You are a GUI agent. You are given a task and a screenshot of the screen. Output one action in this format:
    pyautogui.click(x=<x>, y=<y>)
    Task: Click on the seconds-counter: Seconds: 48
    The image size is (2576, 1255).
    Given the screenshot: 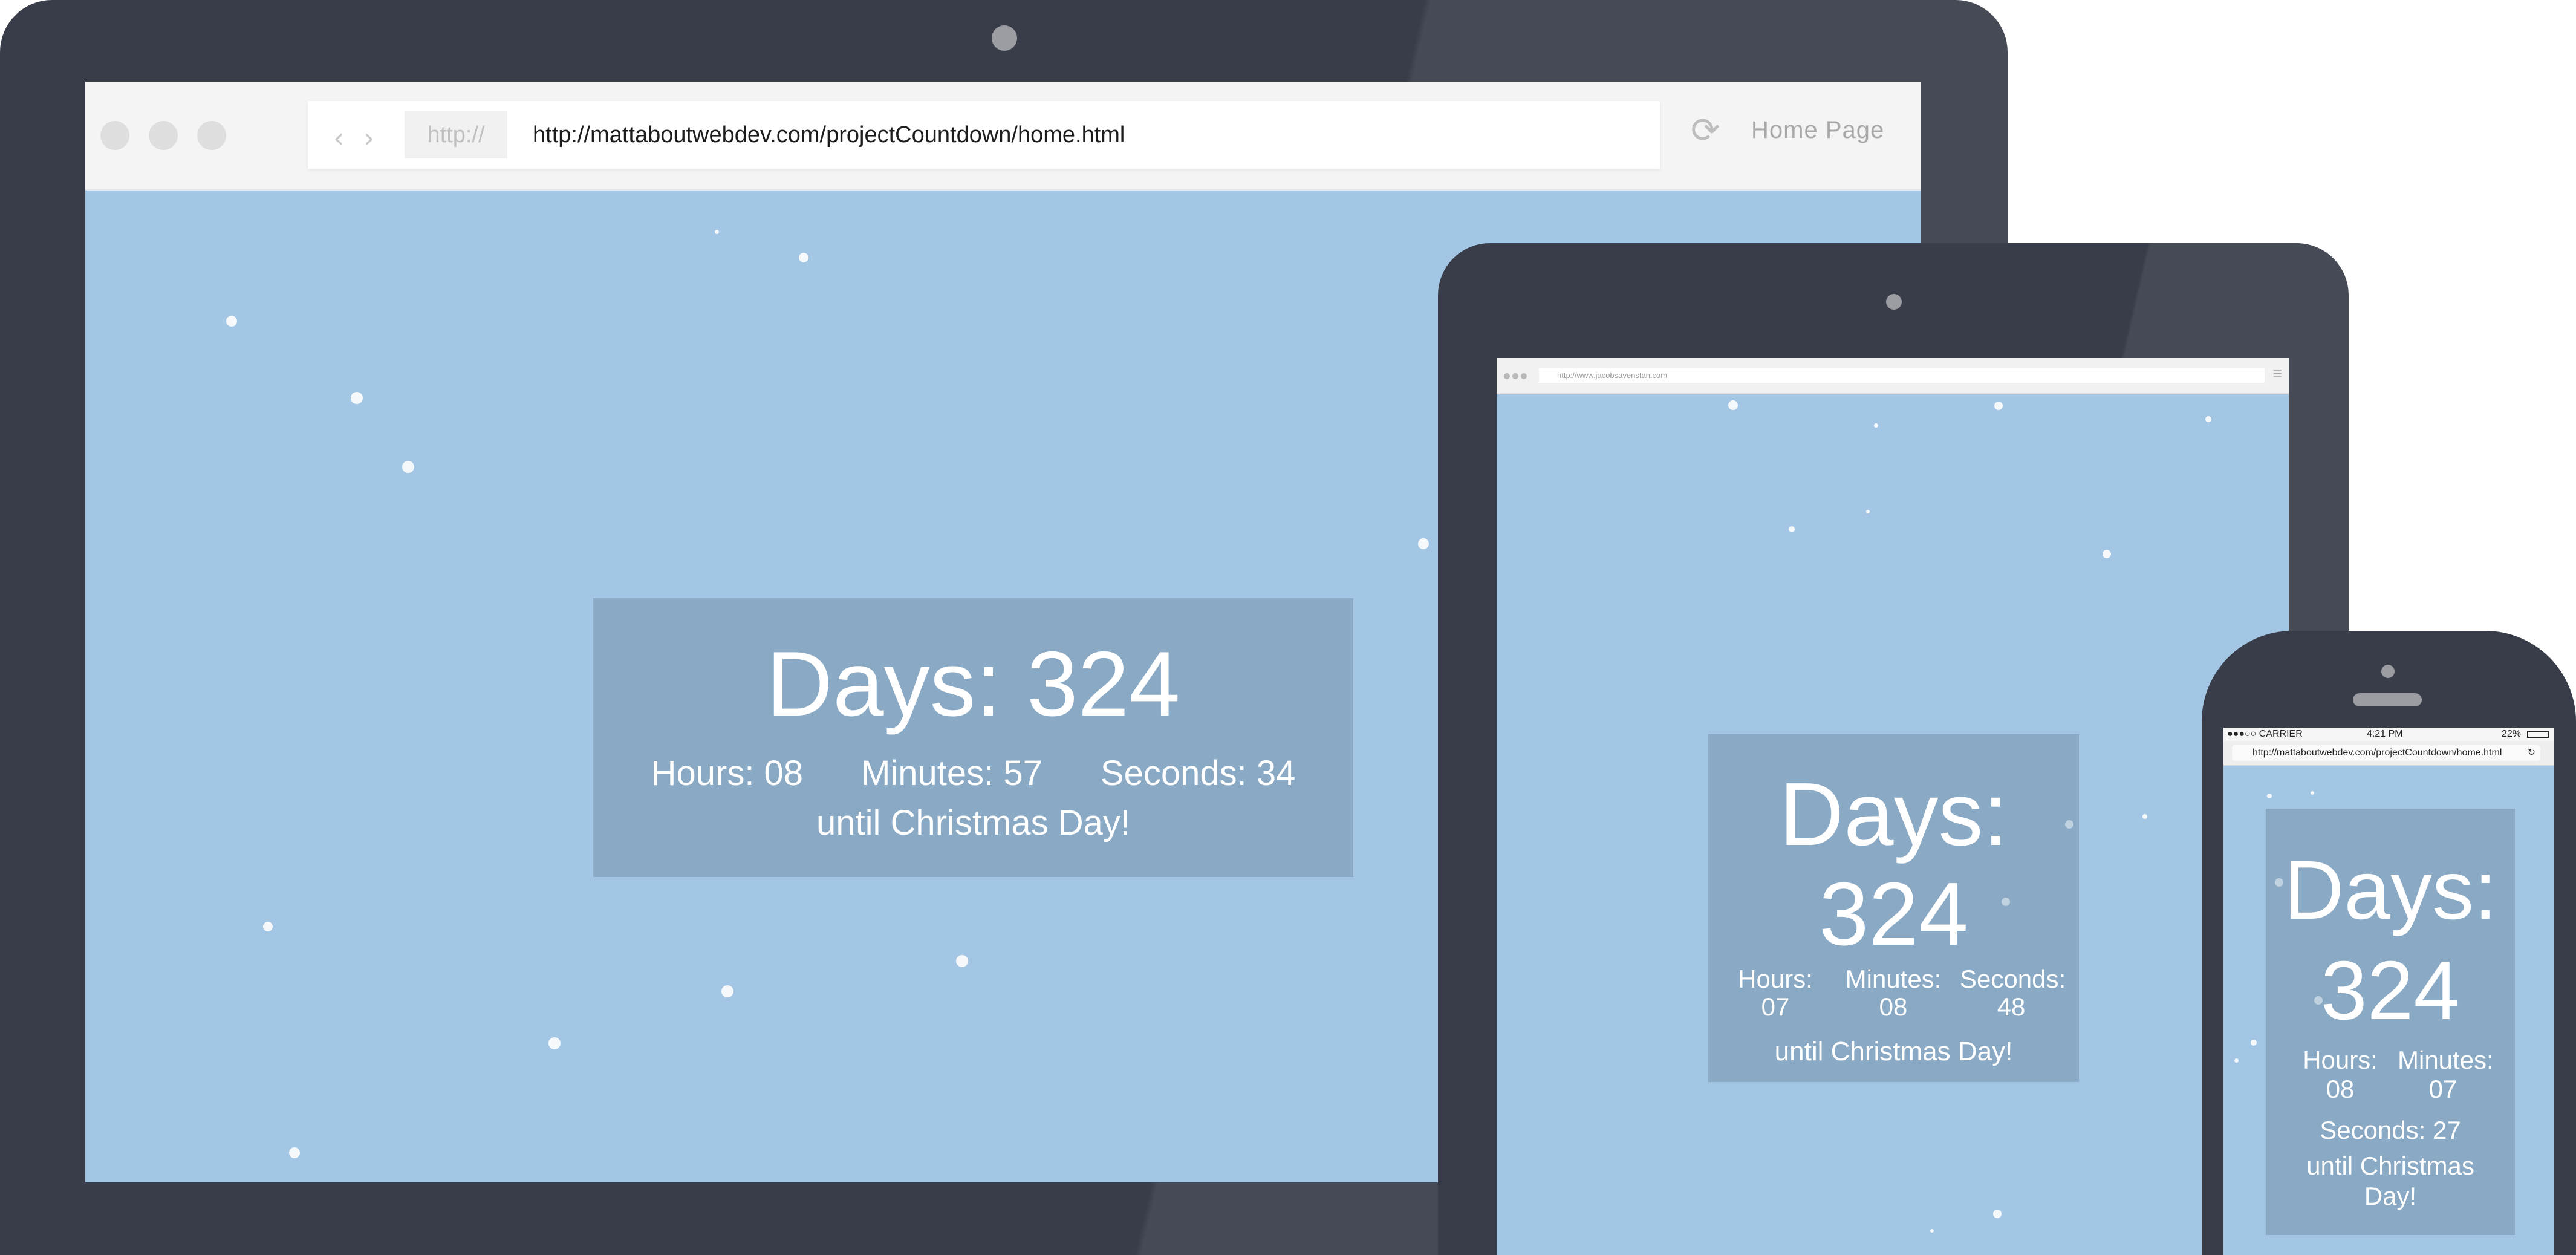 What is the action you would take?
    pyautogui.click(x=2013, y=993)
    